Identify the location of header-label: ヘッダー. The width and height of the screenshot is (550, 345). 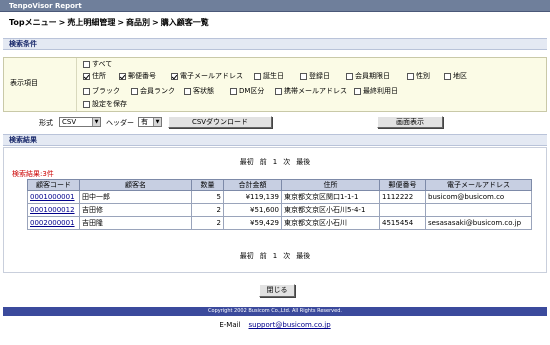
(120, 123).